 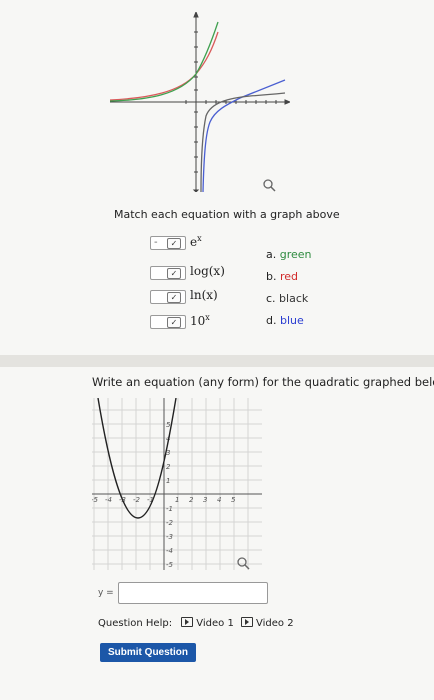 I want to click on equation-select-1: - ✓, so click(x=168, y=243).